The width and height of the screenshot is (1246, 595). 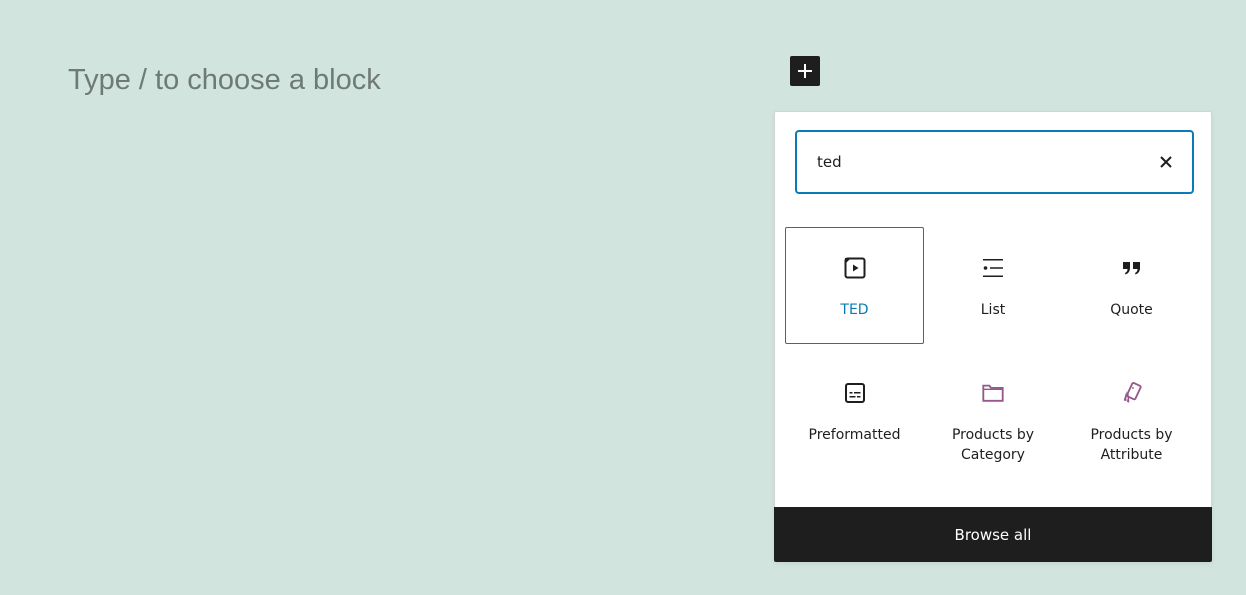 What do you see at coordinates (1132, 268) in the screenshot?
I see `quote-icon` at bounding box center [1132, 268].